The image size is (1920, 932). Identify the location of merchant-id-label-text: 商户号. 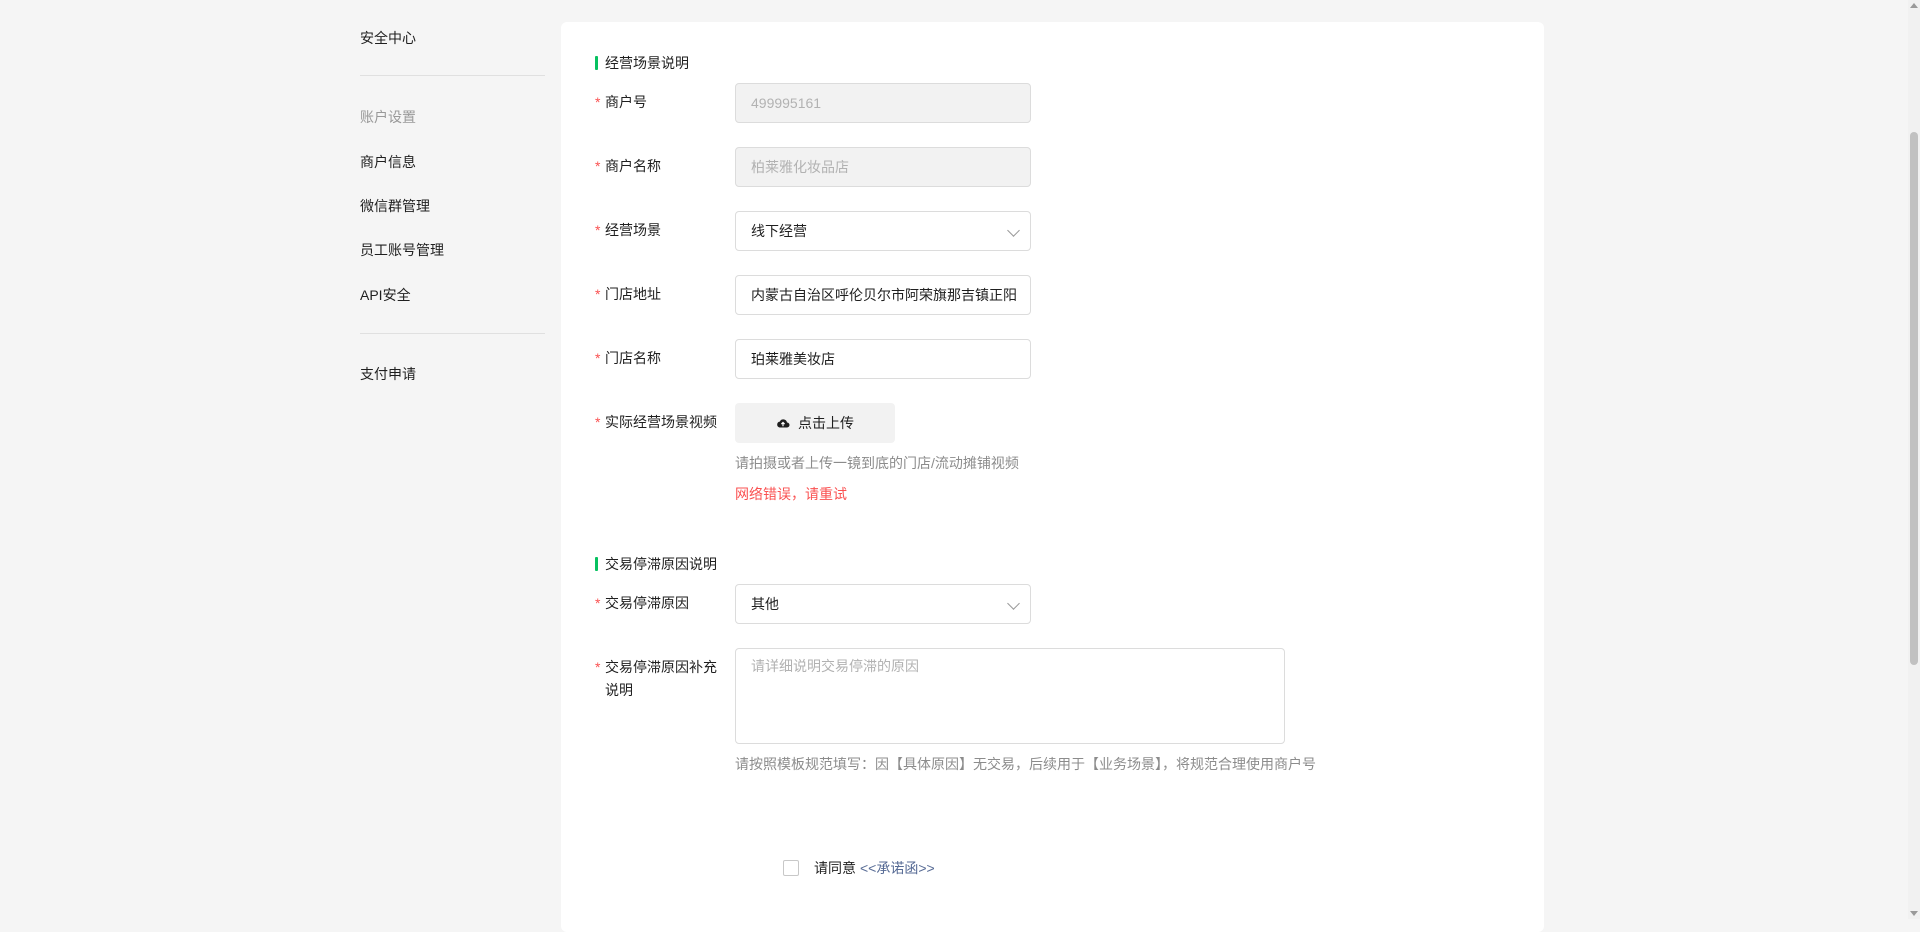
(626, 102).